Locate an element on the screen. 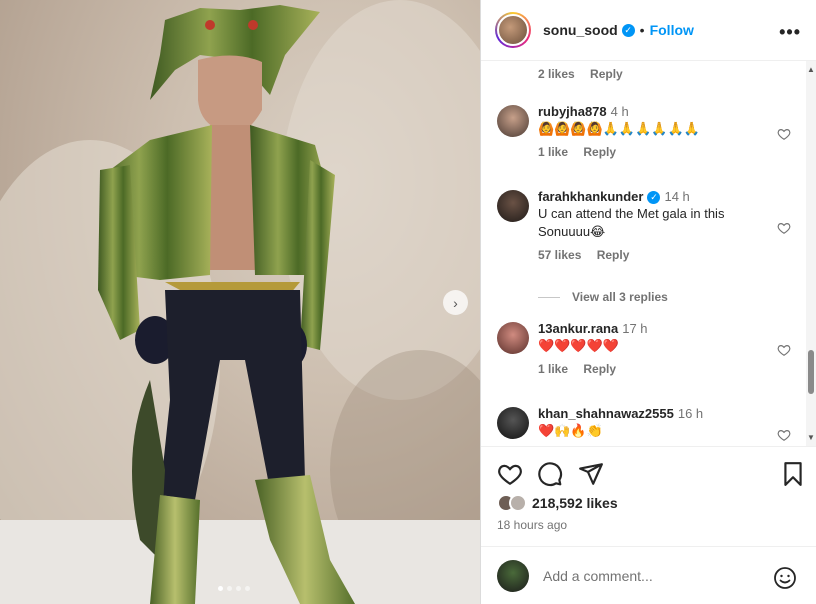 The height and width of the screenshot is (604, 816). likes-summary: 218,592 likes is located at coordinates (557, 503).